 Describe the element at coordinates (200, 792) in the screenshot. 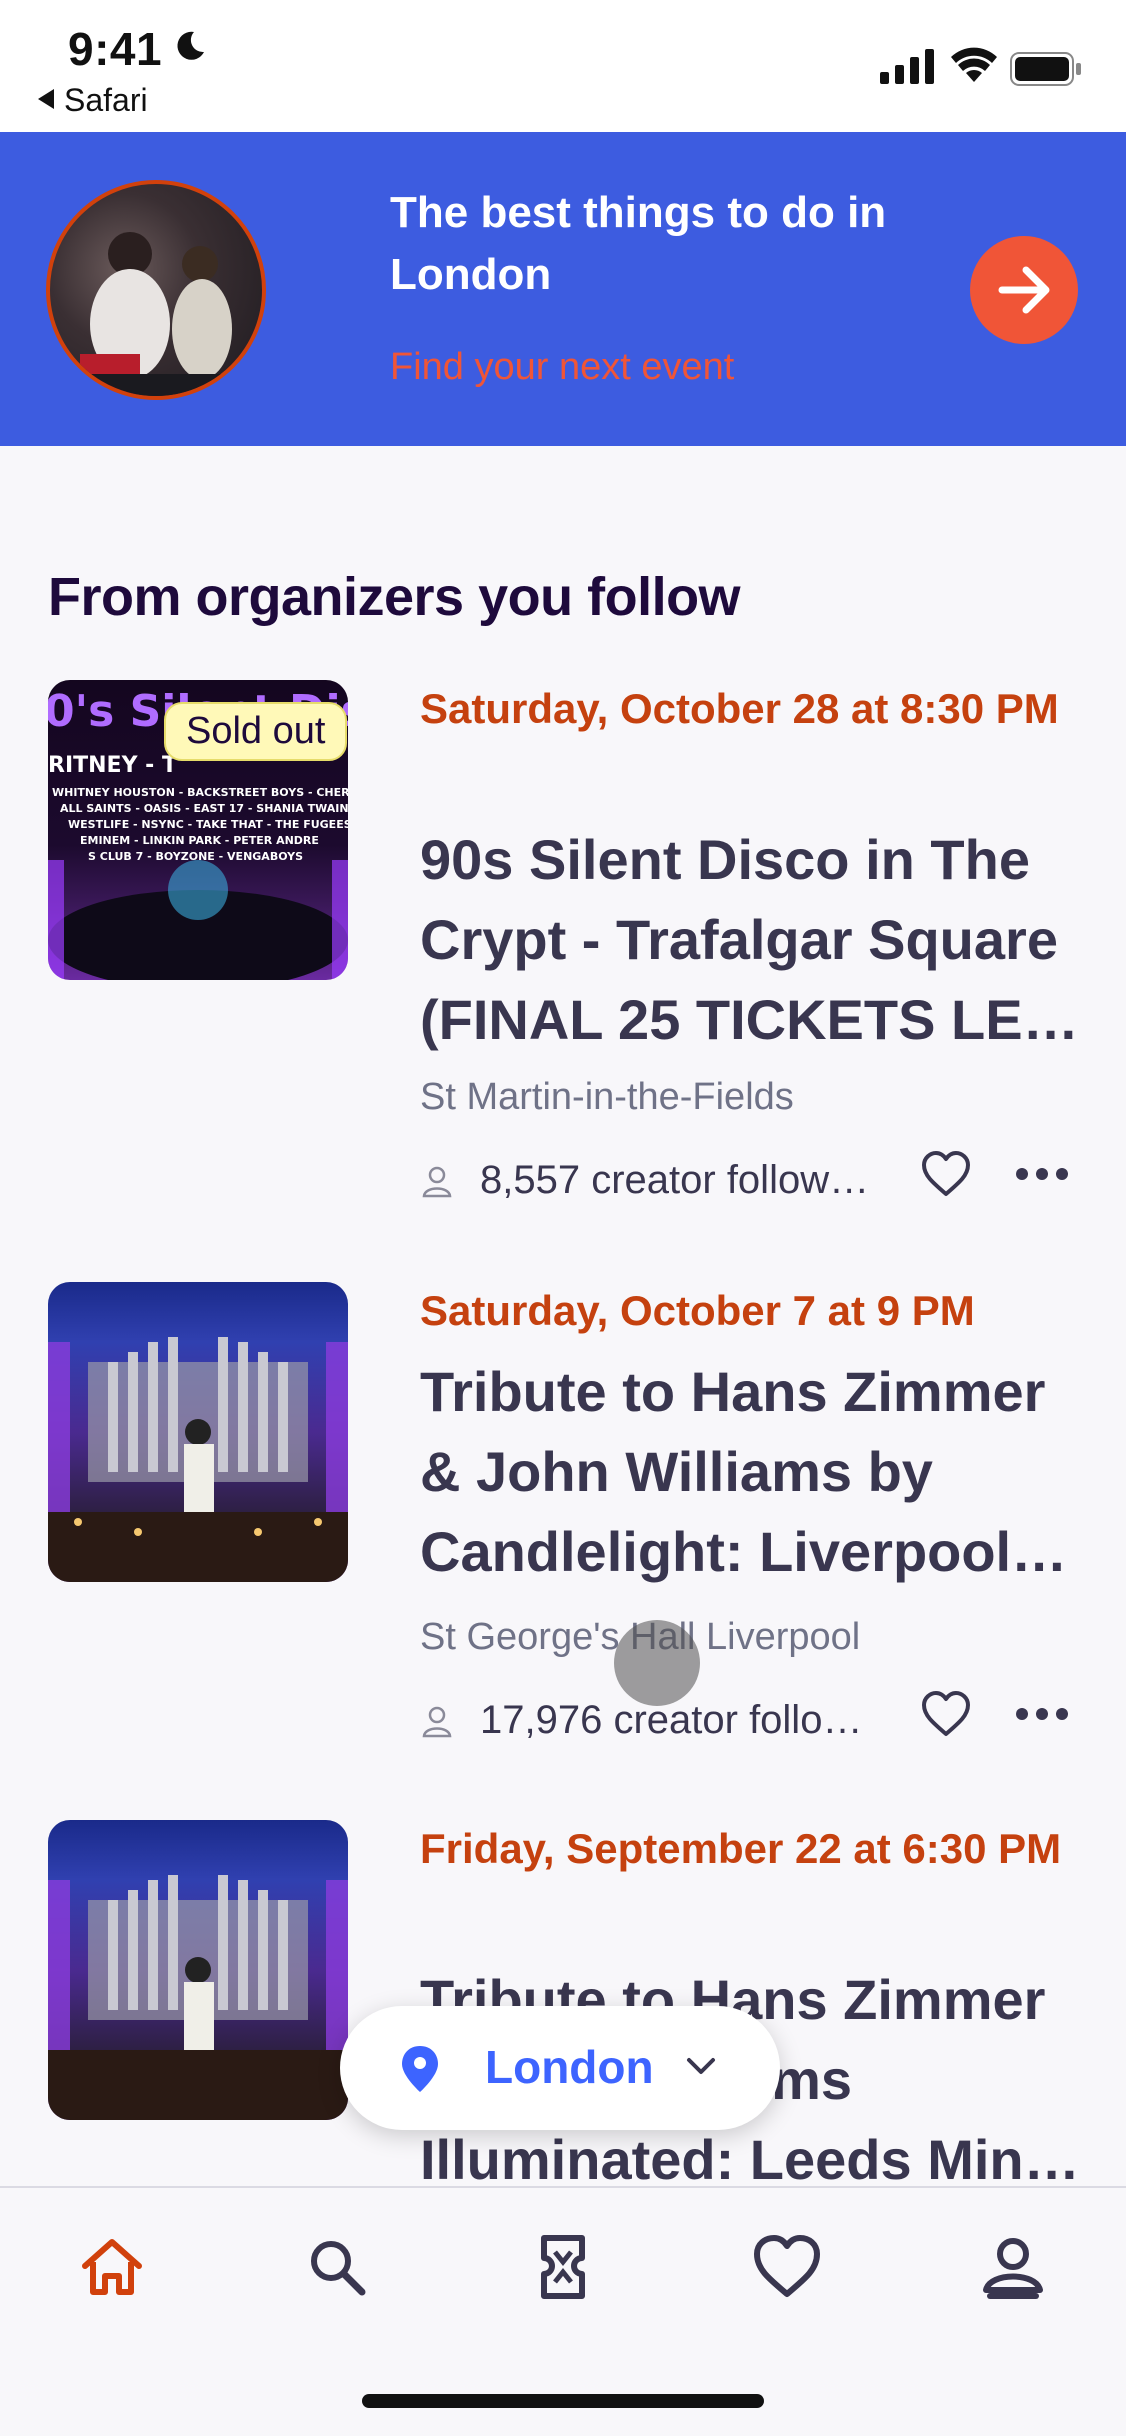

I see `poster-line: WHITNEY HOUSTON - BACKSTREET BOYS - CHER` at that location.